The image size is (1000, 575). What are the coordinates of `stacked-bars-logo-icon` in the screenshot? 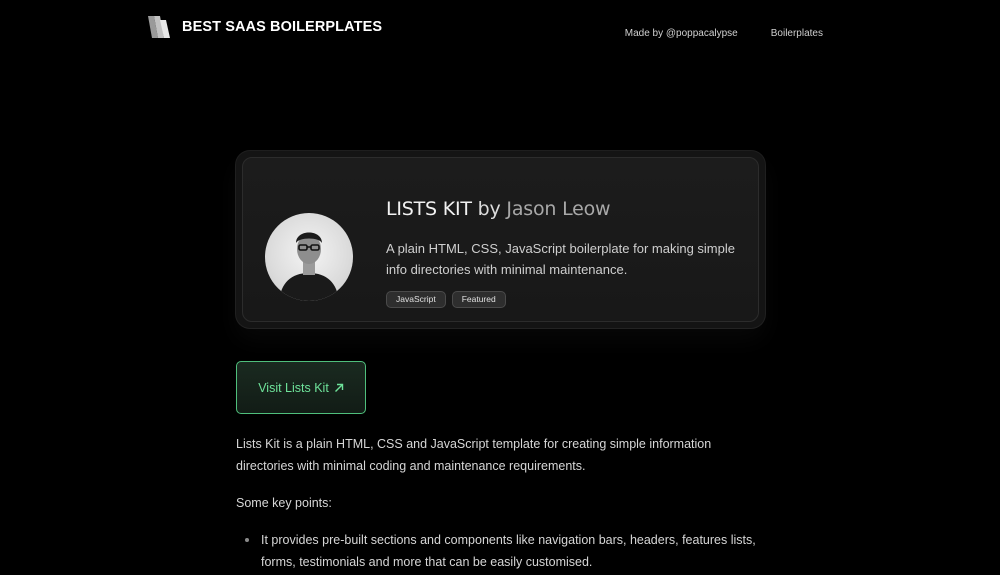 It's located at (159, 27).